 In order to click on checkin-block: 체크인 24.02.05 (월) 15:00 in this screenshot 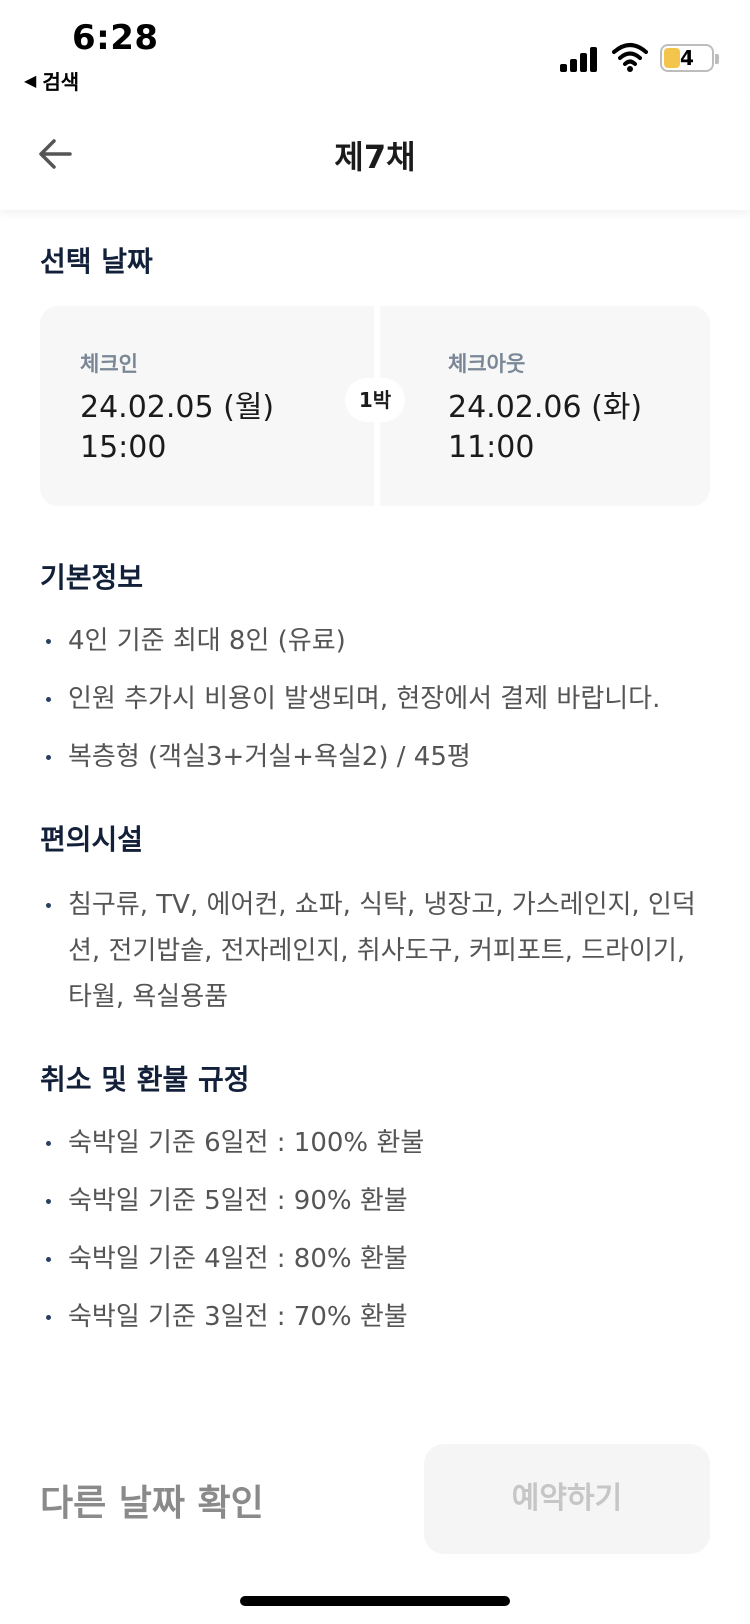, I will do `click(177, 408)`.